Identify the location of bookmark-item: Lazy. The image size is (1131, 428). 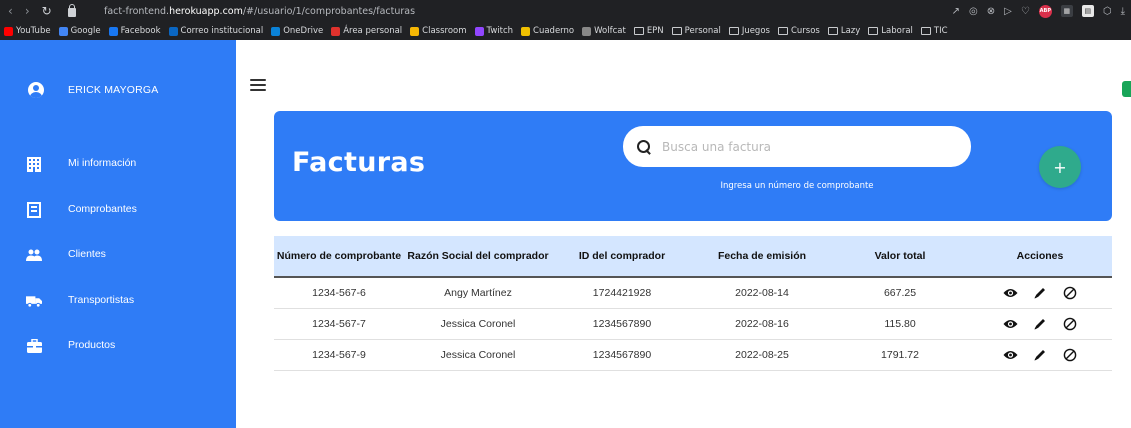
(843, 31).